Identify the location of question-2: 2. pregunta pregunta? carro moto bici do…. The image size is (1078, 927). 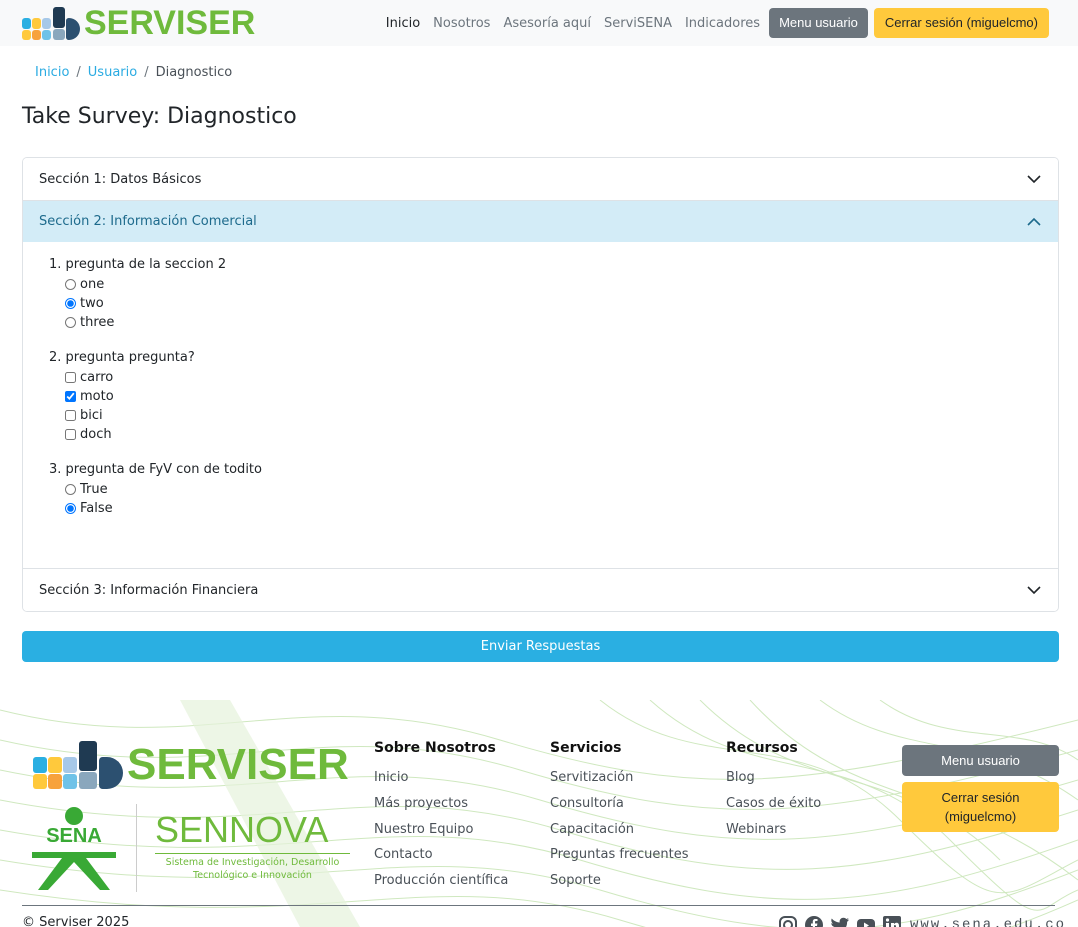
(540, 397).